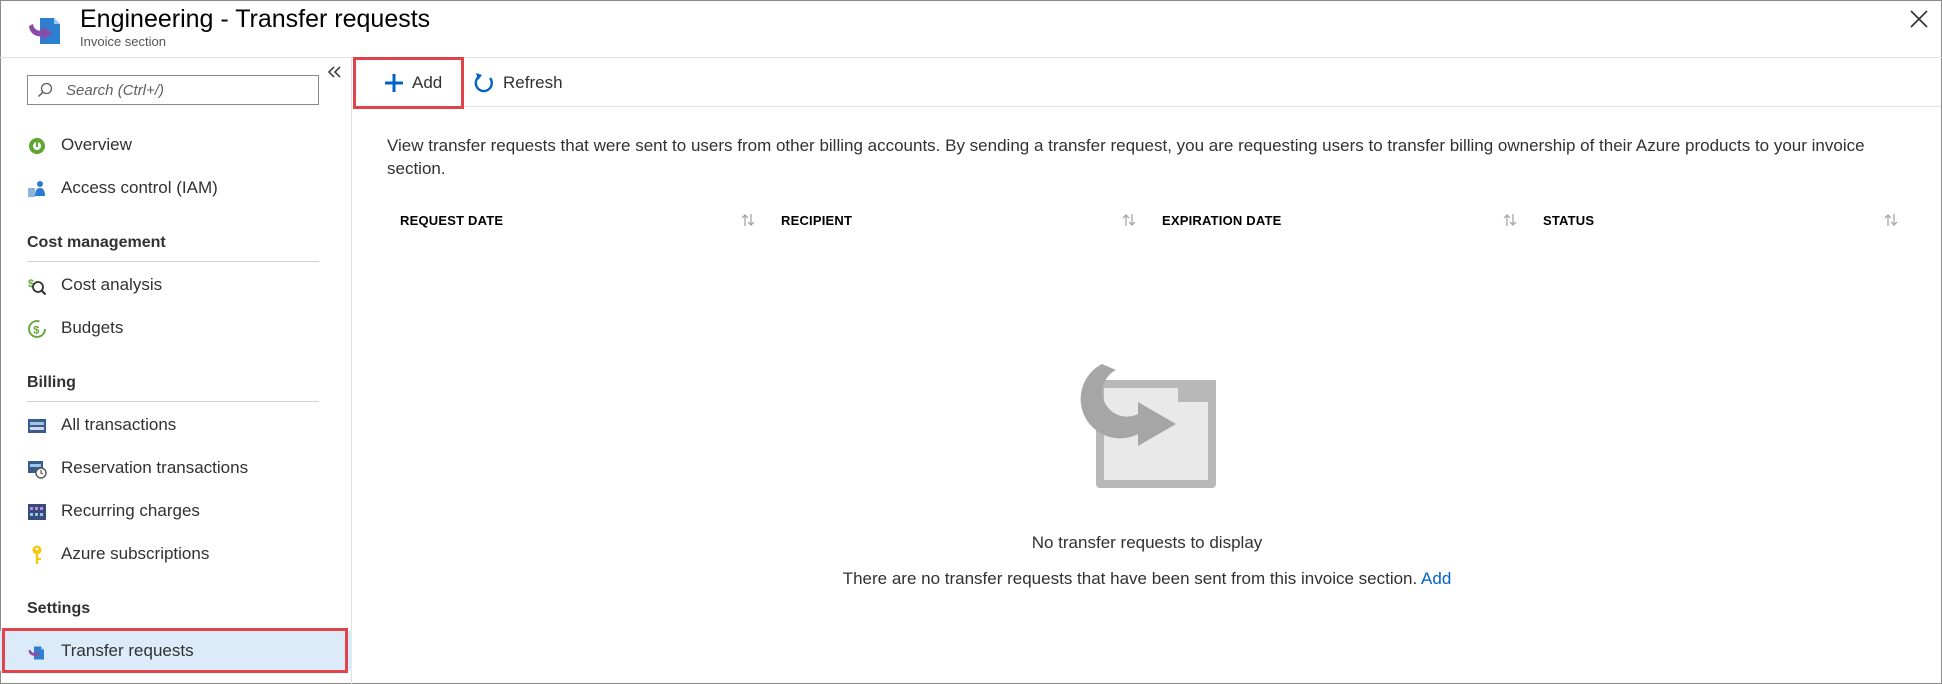 This screenshot has width=1942, height=684. I want to click on iam-icon, so click(36, 189).